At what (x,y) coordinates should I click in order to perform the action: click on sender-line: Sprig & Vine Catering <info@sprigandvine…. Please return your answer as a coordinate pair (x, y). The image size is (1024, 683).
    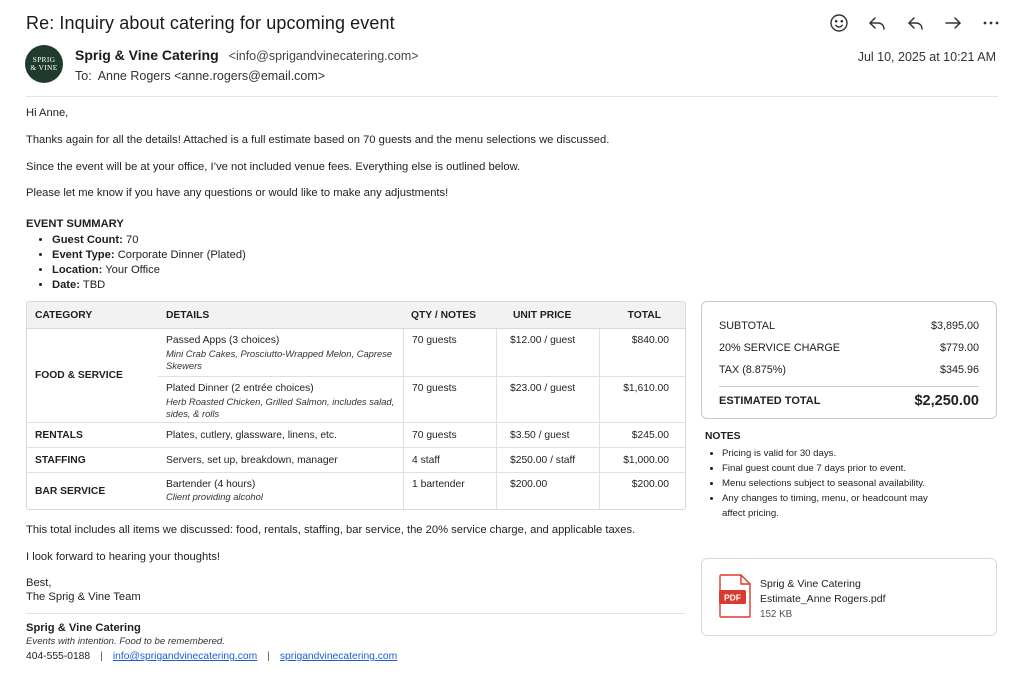
    Looking at the image, I should click on (247, 55).